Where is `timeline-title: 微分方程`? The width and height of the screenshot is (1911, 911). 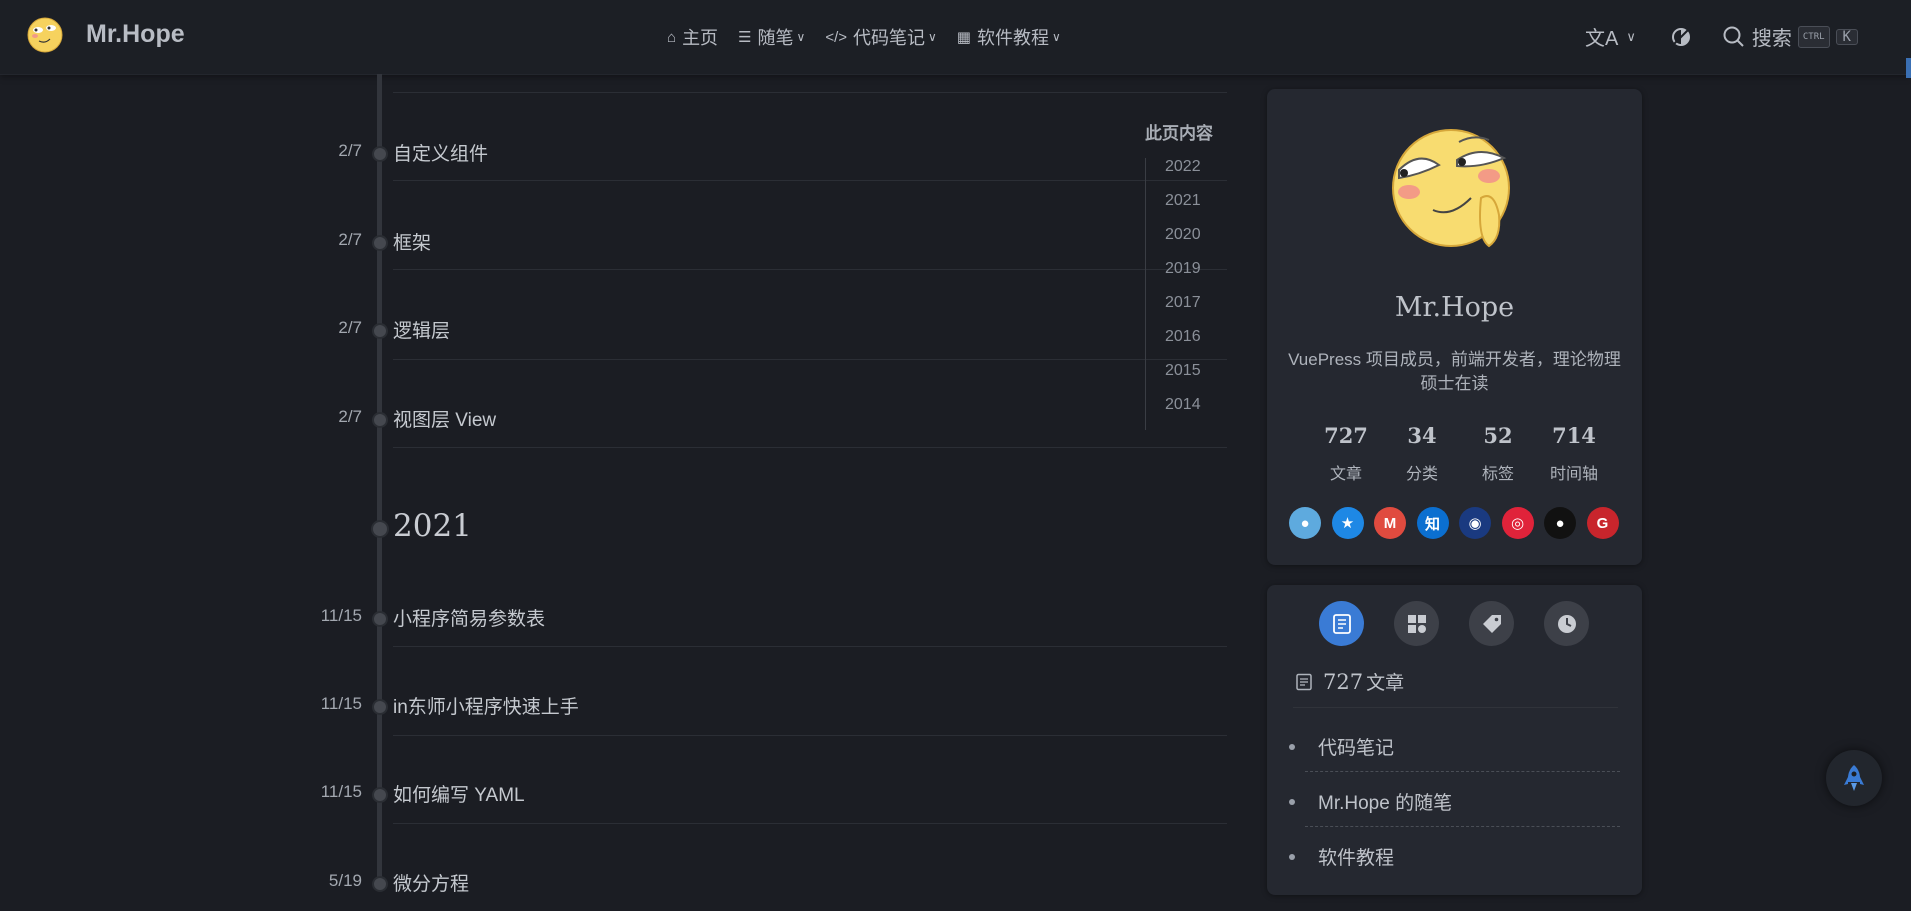
timeline-title: 微分方程 is located at coordinates (431, 882).